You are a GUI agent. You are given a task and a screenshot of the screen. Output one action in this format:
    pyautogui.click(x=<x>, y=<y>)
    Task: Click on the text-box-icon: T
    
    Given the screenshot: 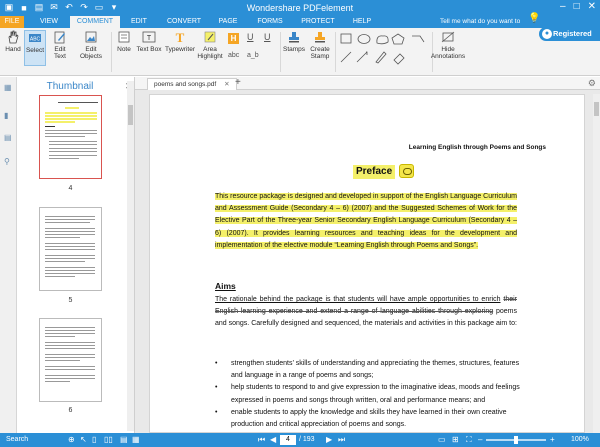 What is the action you would take?
    pyautogui.click(x=149, y=37)
    